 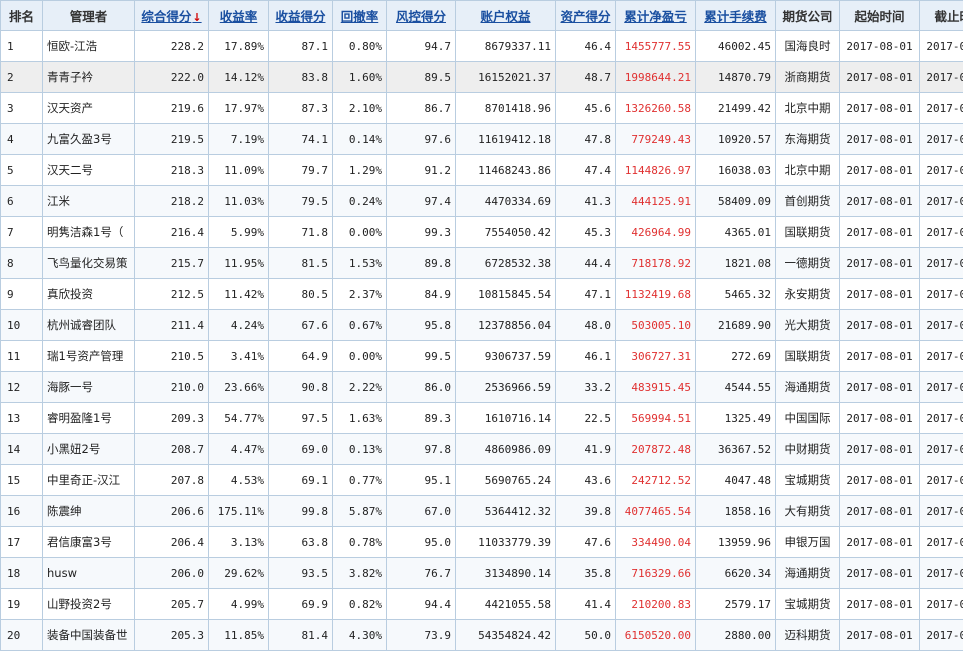 I want to click on cell-return-rate: 7.19%, so click(x=239, y=139).